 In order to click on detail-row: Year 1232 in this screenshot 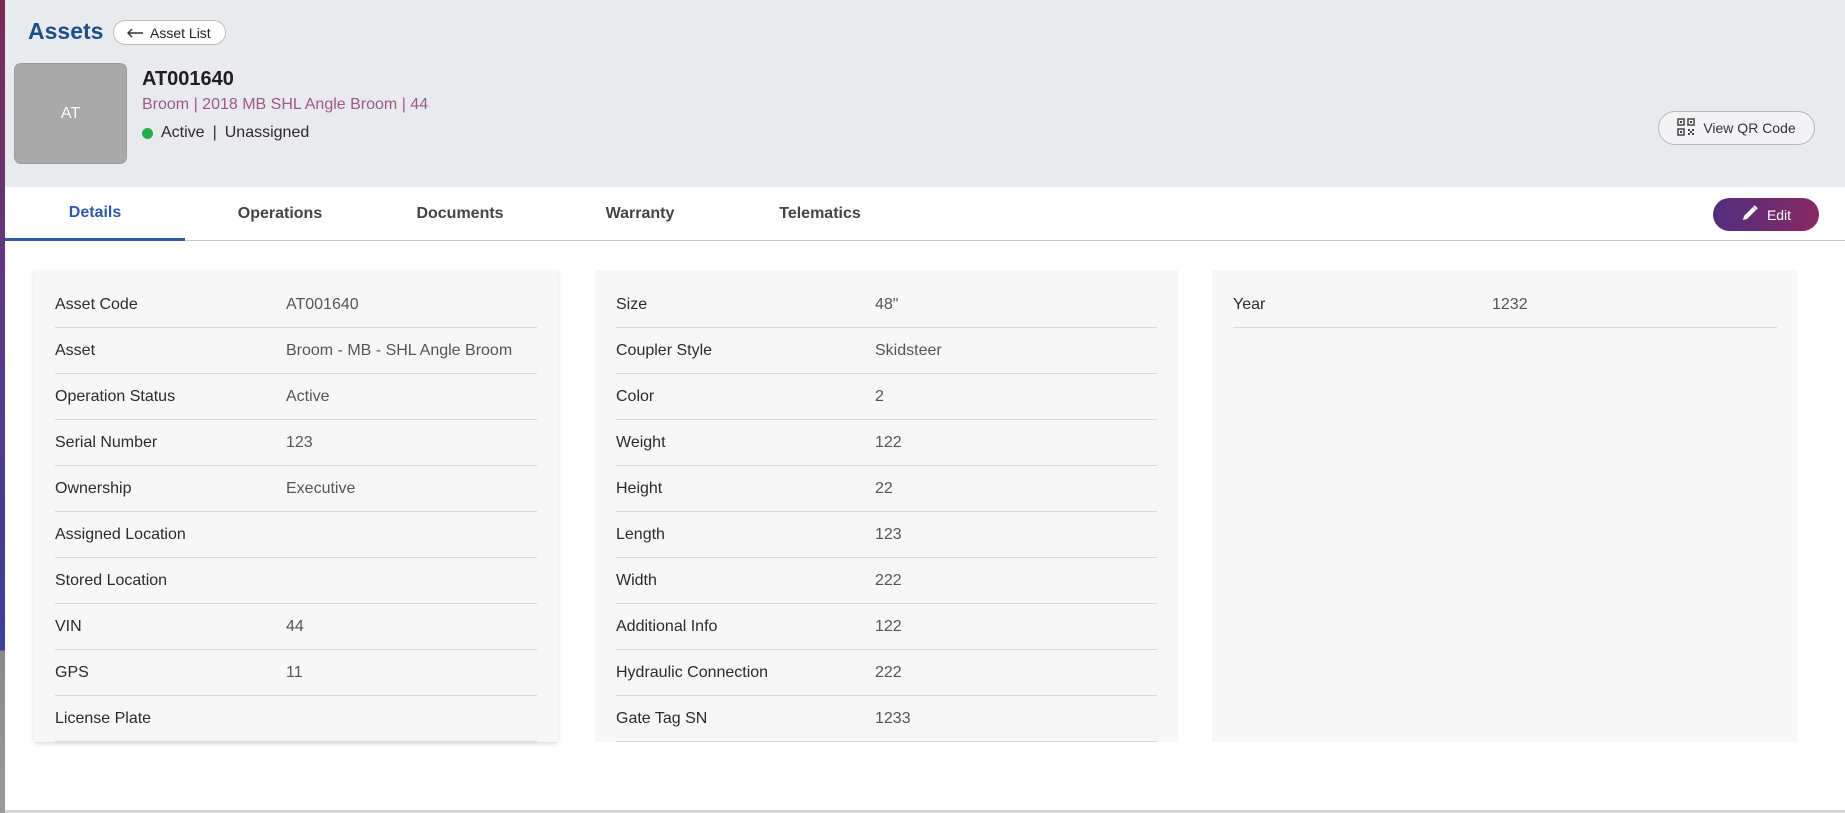, I will do `click(1505, 305)`.